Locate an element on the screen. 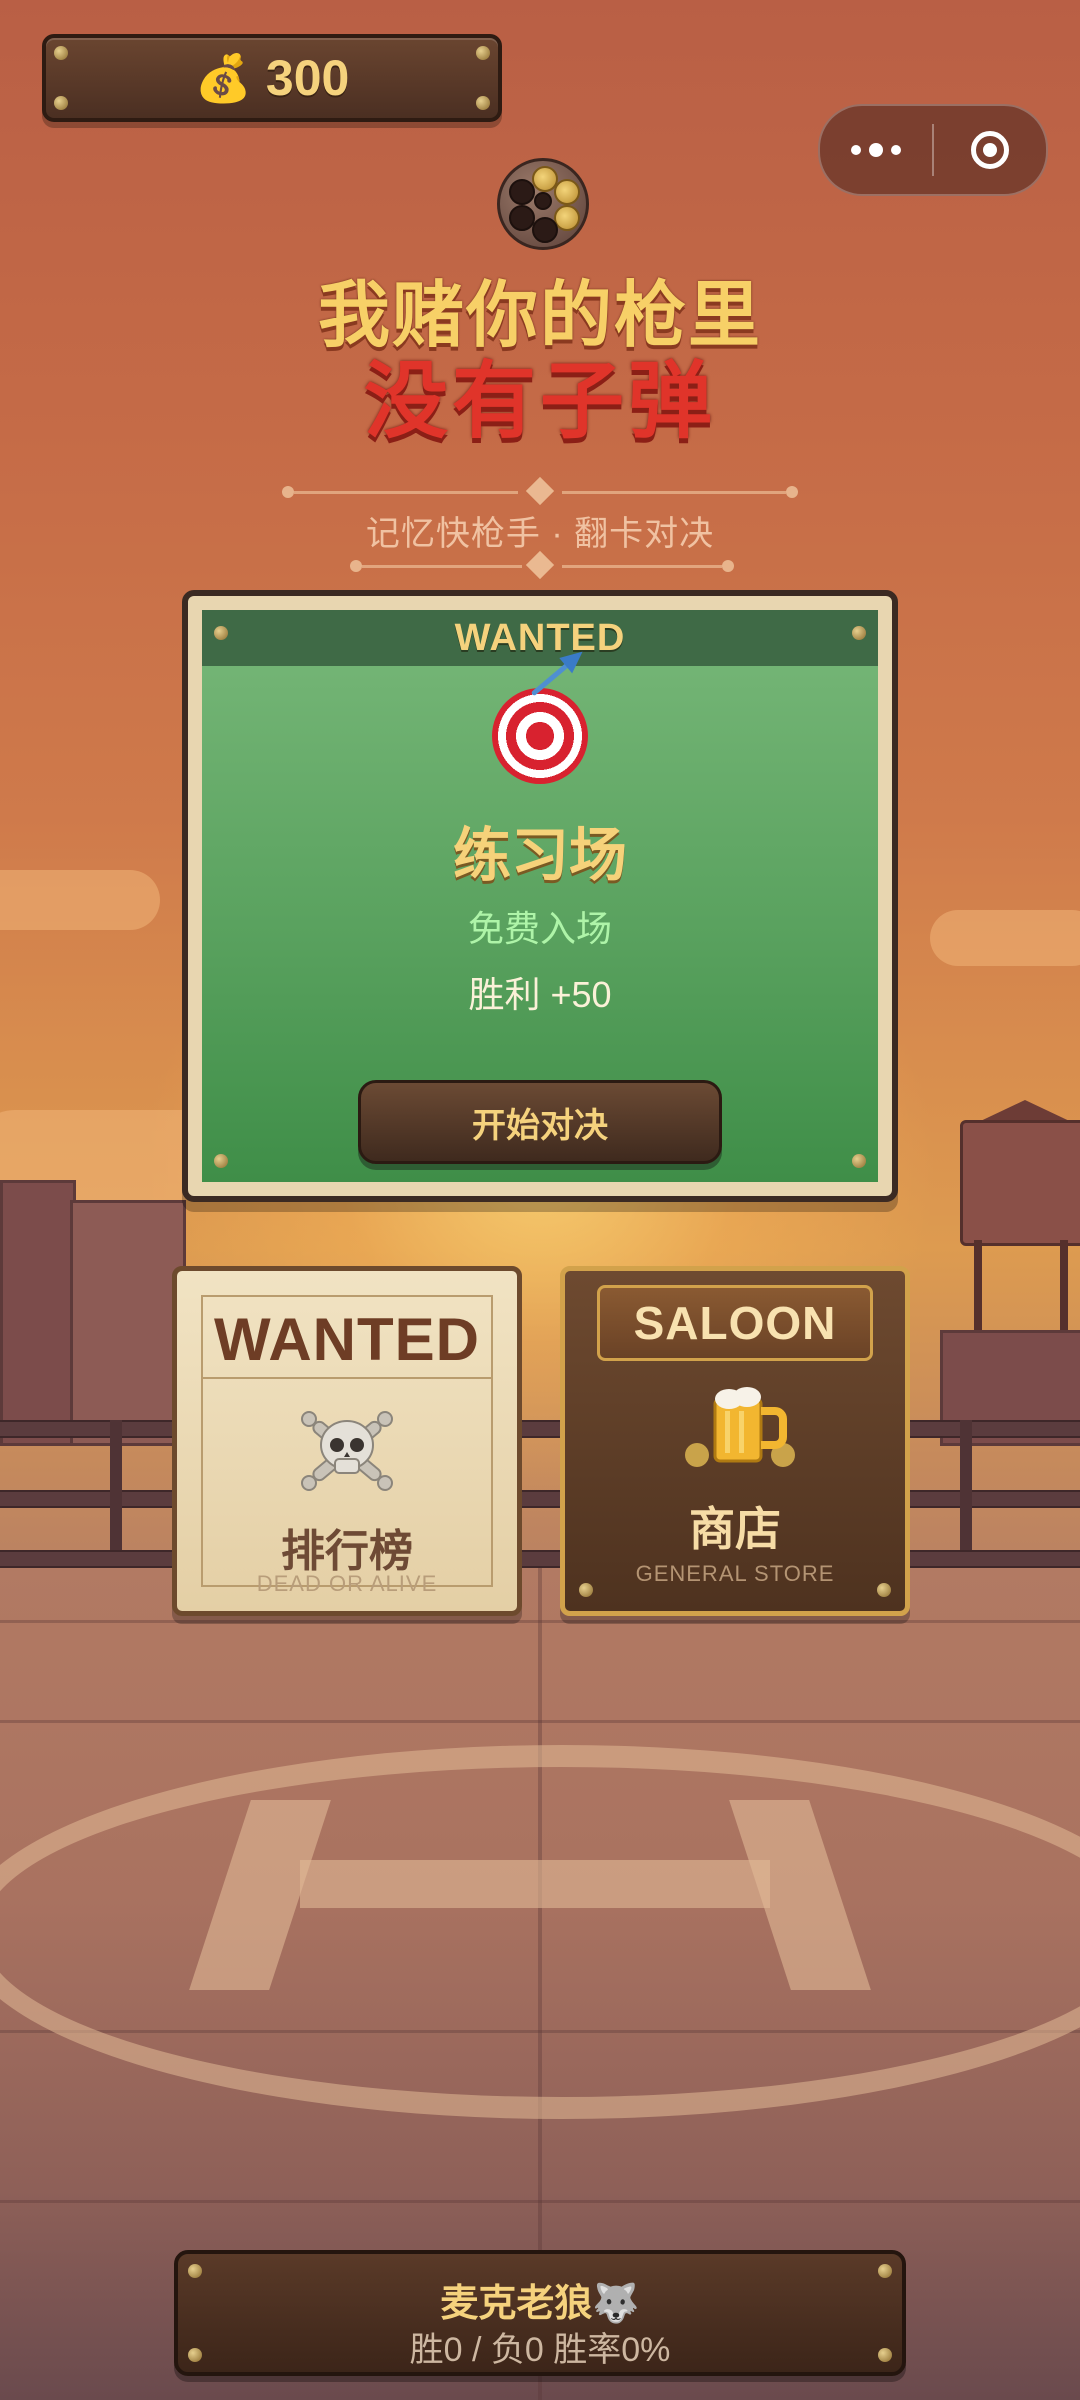  leaderboard-card: WANTED 排行榜 DEAD OR ALIVE is located at coordinates (347, 1441).